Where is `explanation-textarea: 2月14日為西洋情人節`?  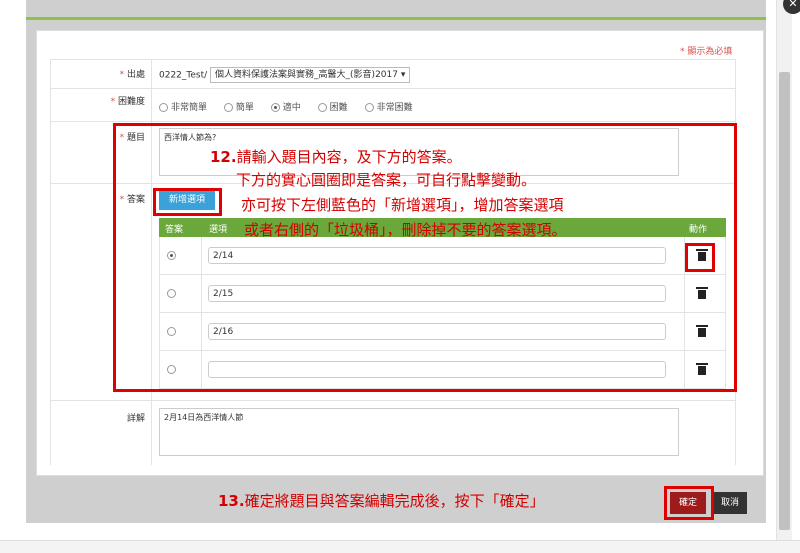
explanation-textarea: 2月14日為西洋情人節 is located at coordinates (419, 432).